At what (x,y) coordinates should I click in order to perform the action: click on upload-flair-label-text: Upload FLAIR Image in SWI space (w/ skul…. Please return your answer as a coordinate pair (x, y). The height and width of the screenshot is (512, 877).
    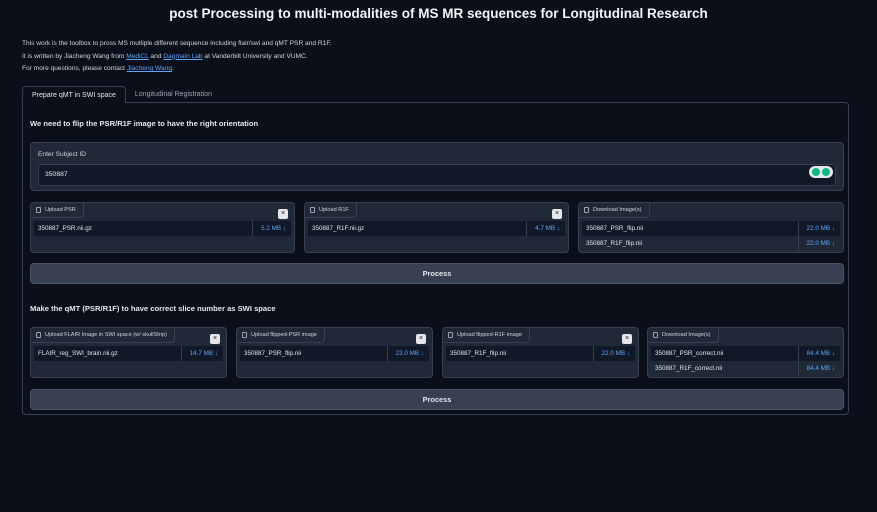
    Looking at the image, I should click on (106, 335).